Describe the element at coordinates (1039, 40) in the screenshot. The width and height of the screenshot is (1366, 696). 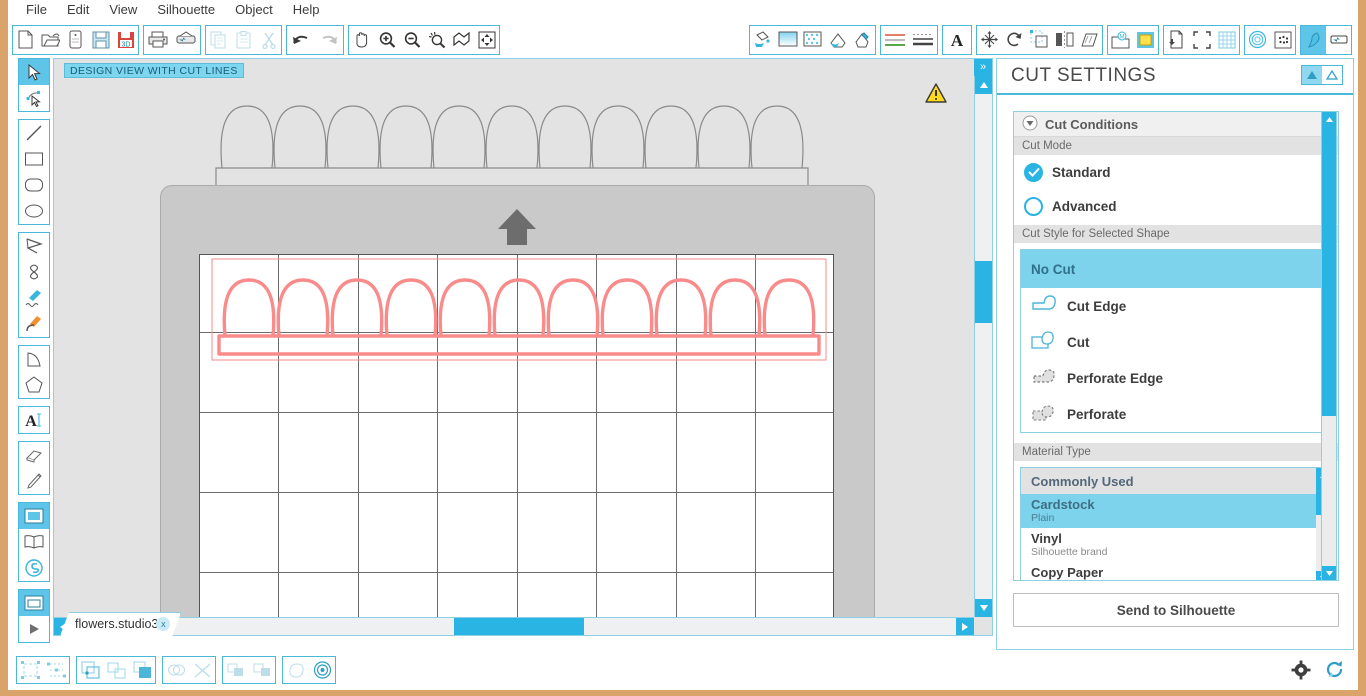
I see `scale-icon` at that location.